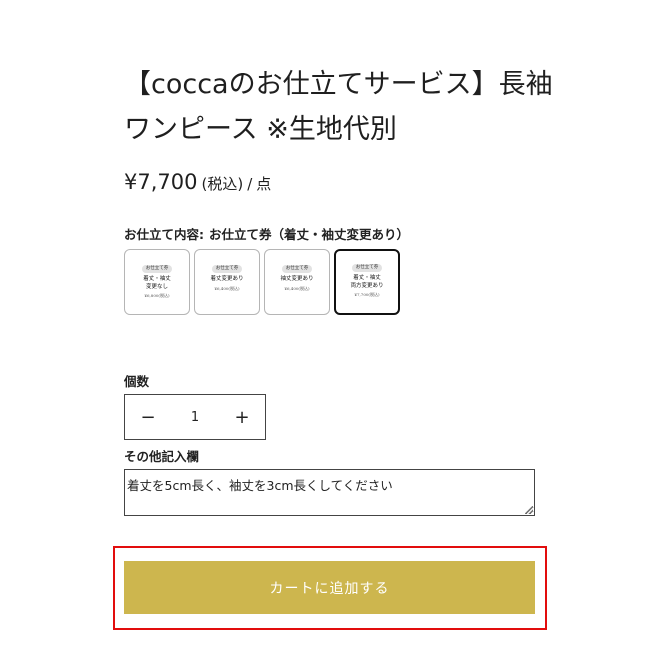 This screenshot has height=667, width=667. I want to click on add-to-cart-button: カートに追加する, so click(329, 587).